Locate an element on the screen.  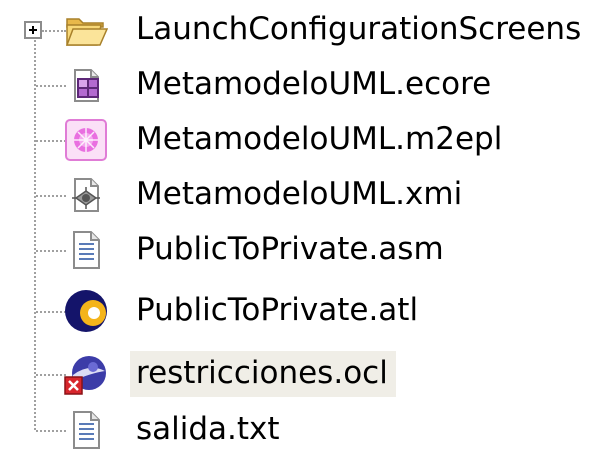
tree-item-label: PublicToPrivate.atl is located at coordinates (277, 310).